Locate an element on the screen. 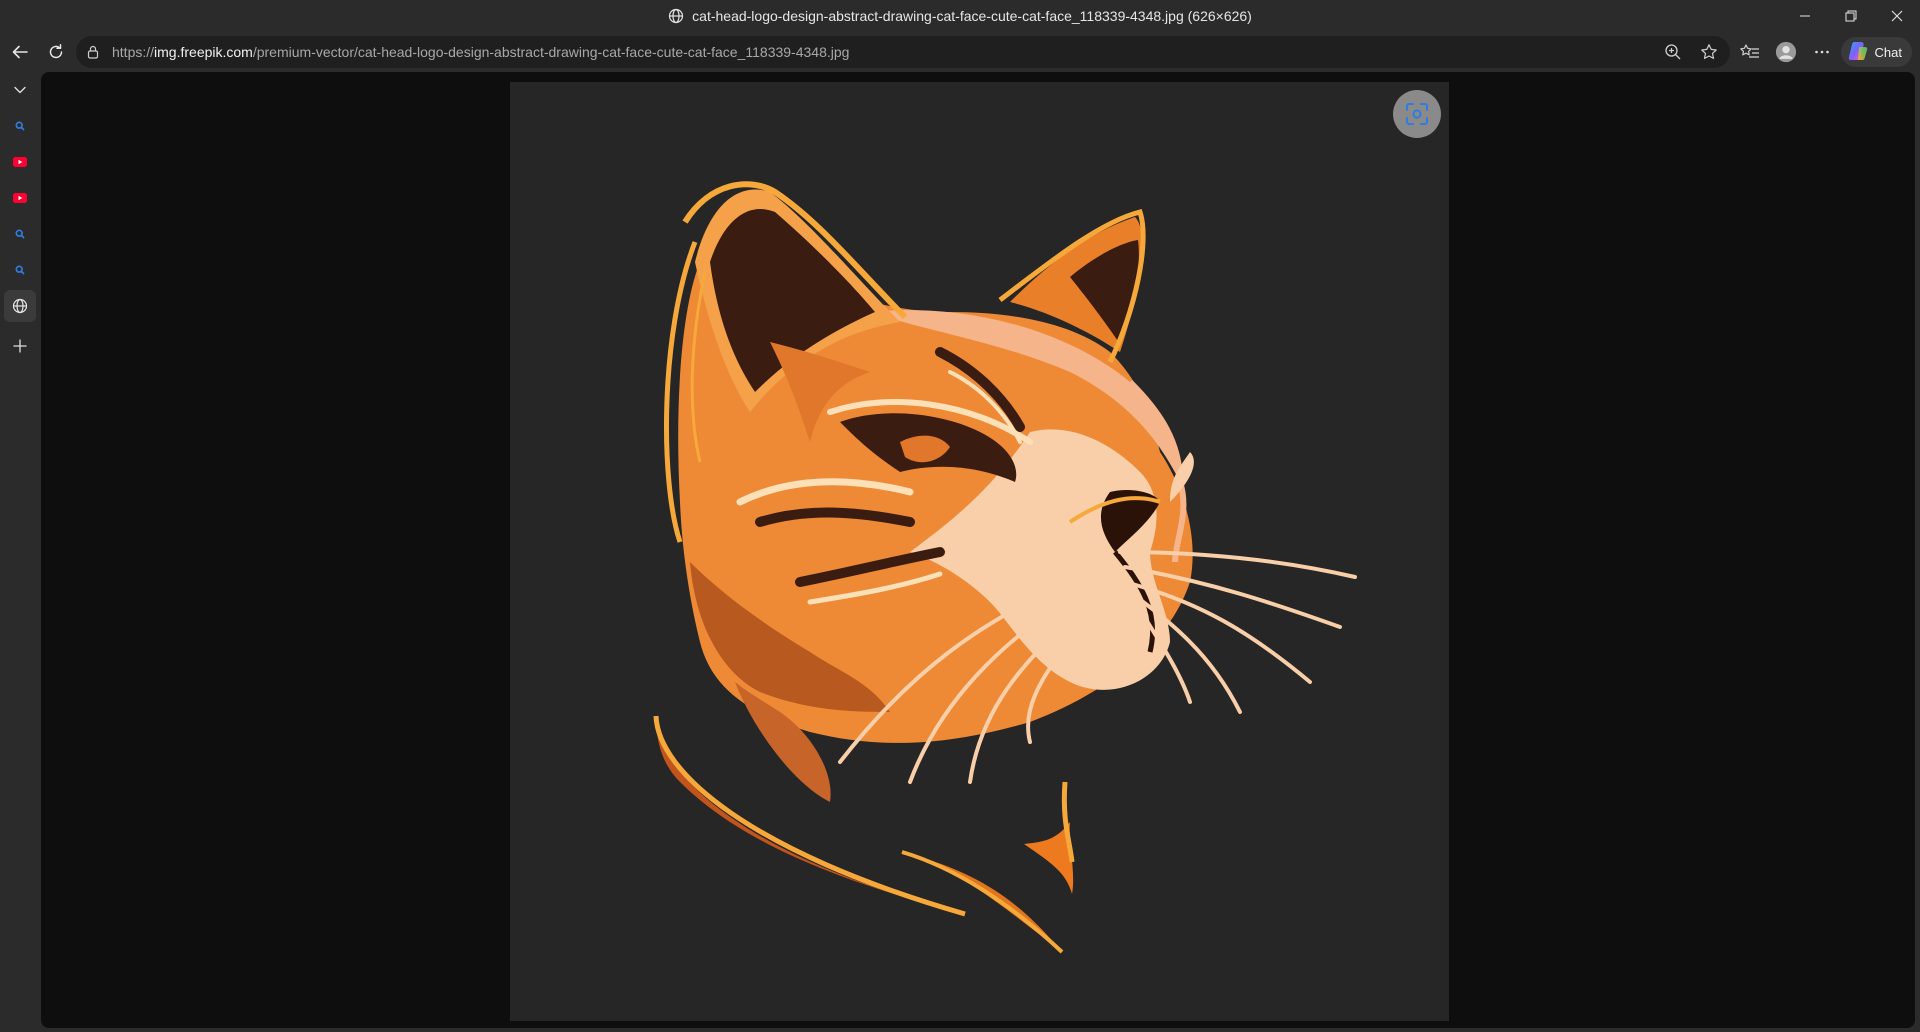 This screenshot has height=1032, width=1920. new-tab-button is located at coordinates (20, 346).